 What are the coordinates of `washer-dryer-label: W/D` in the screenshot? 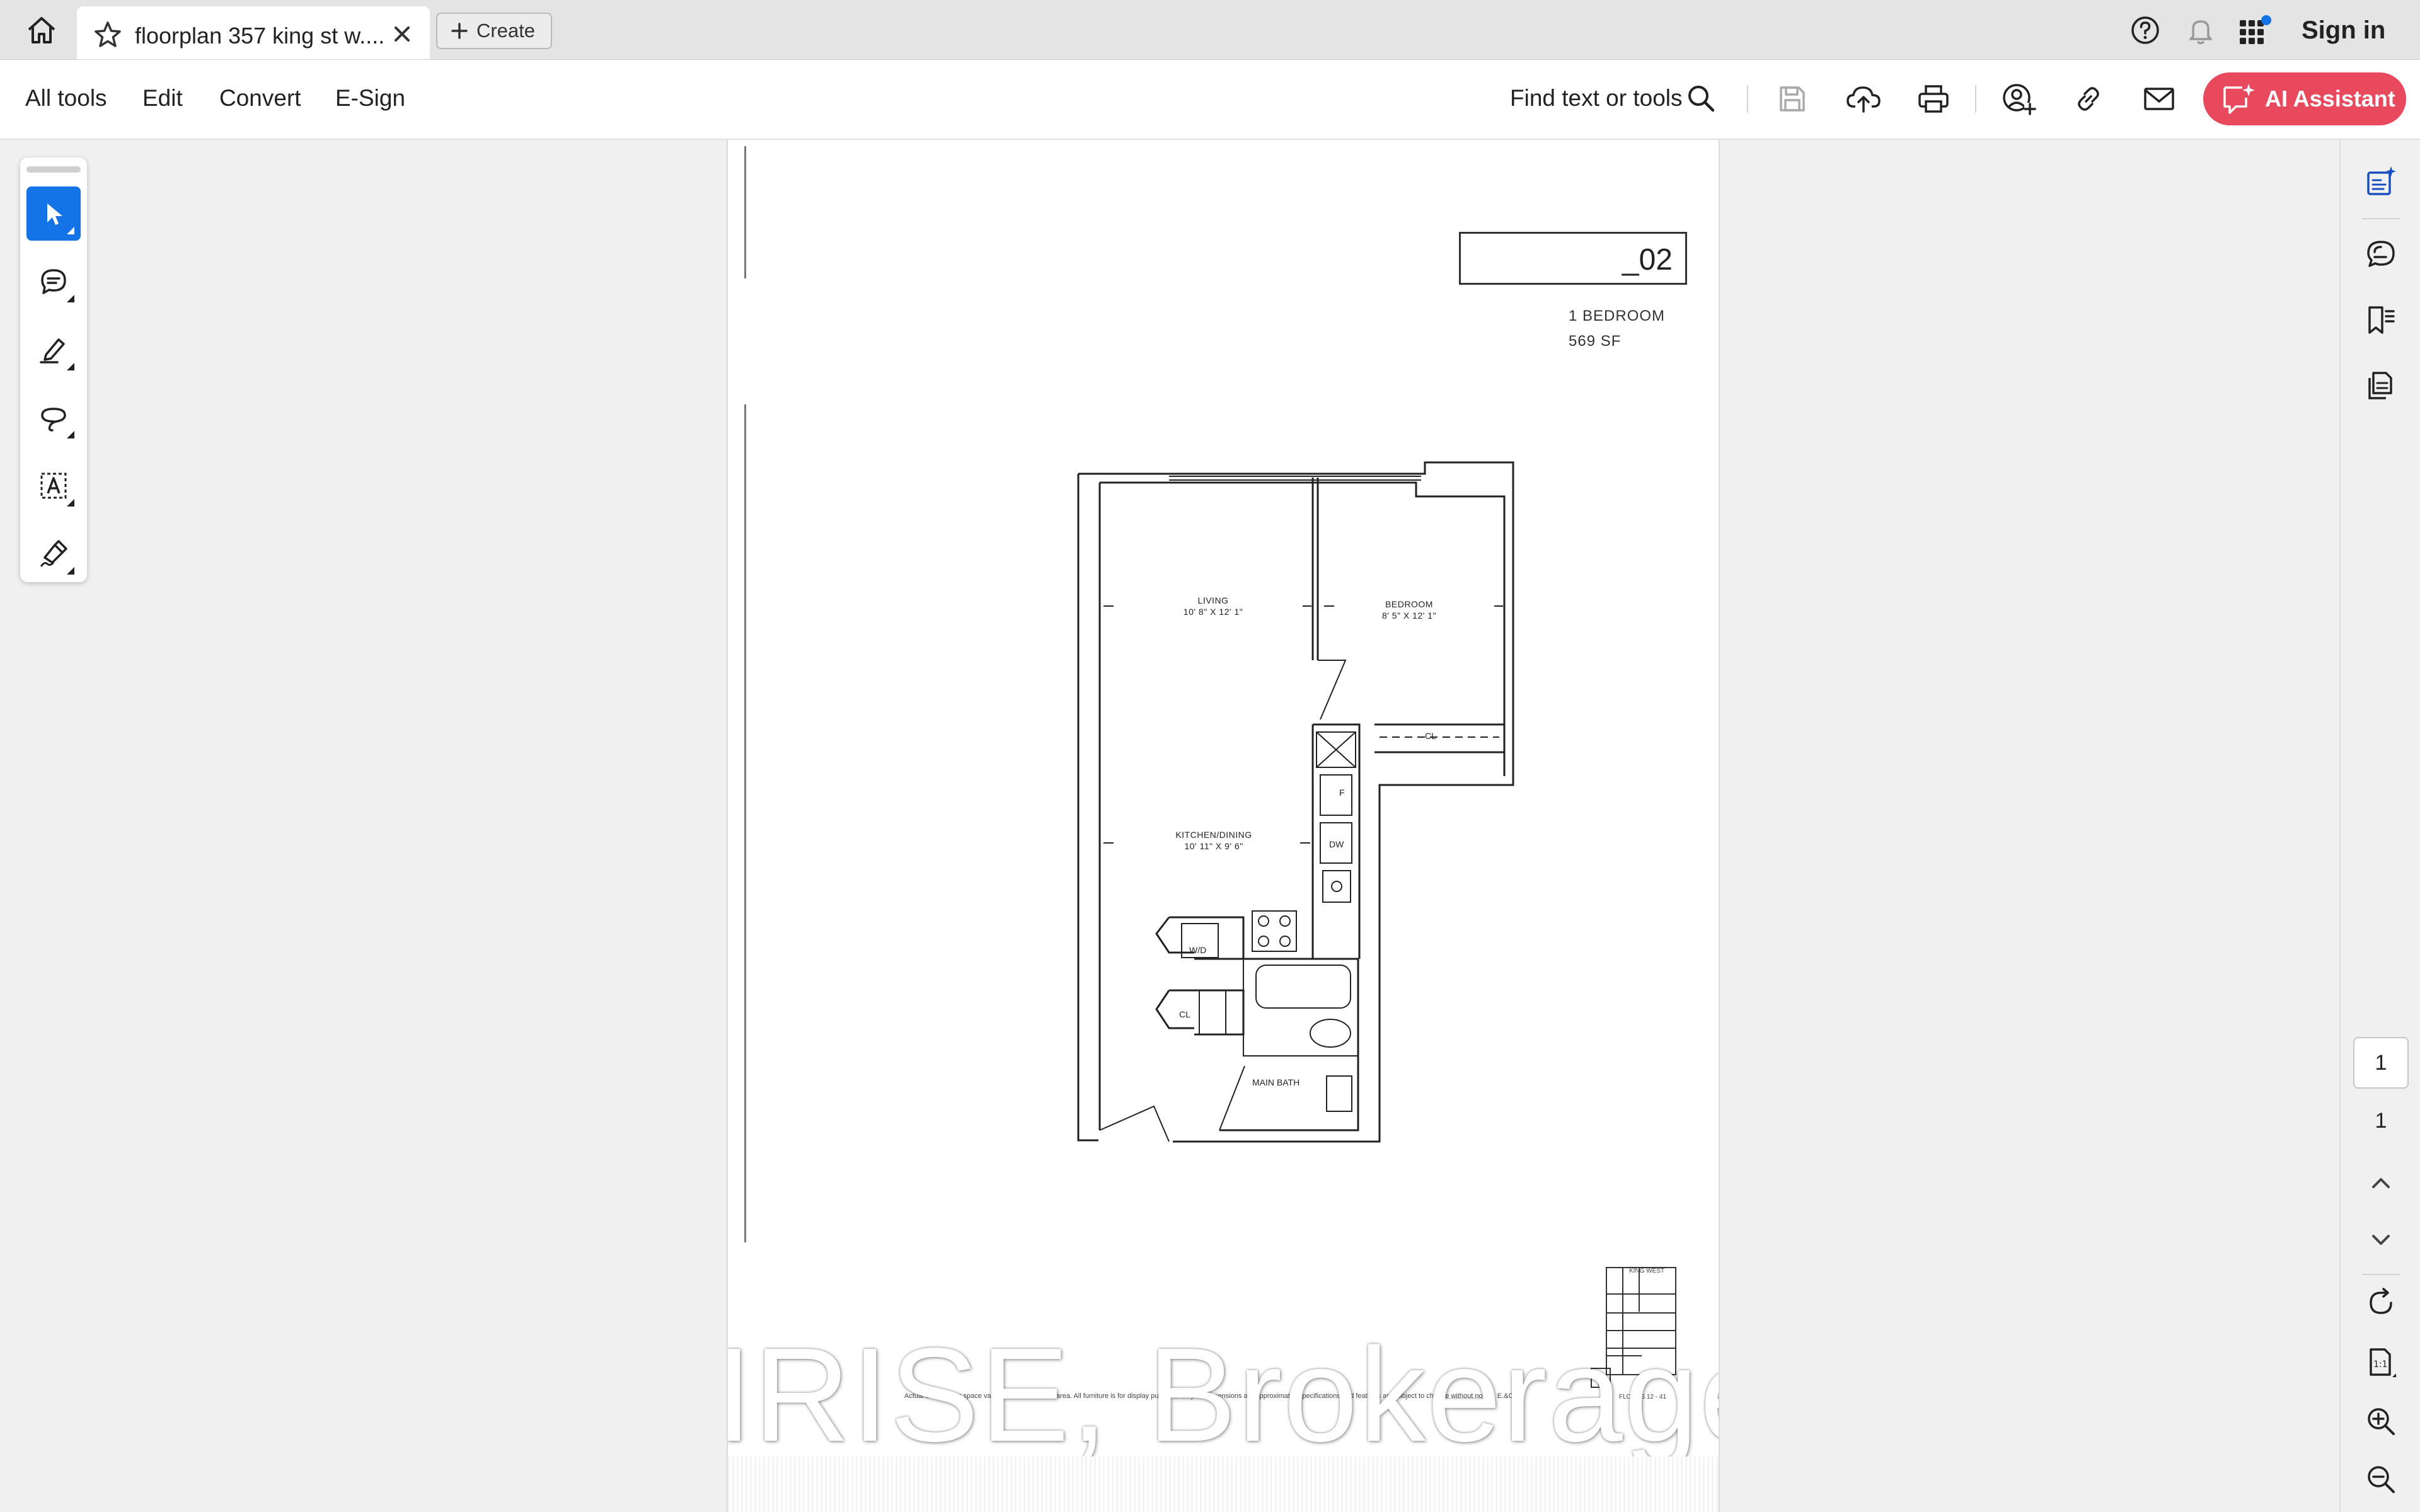 It's located at (1198, 950).